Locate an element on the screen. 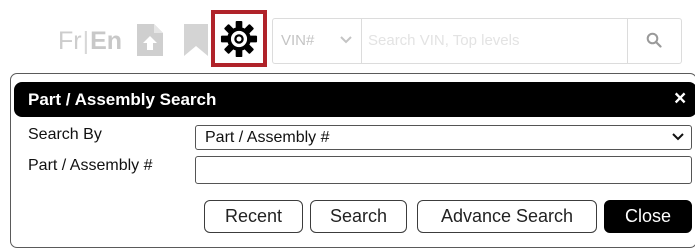  search-by-select-value: Part / Assembly # is located at coordinates (267, 137).